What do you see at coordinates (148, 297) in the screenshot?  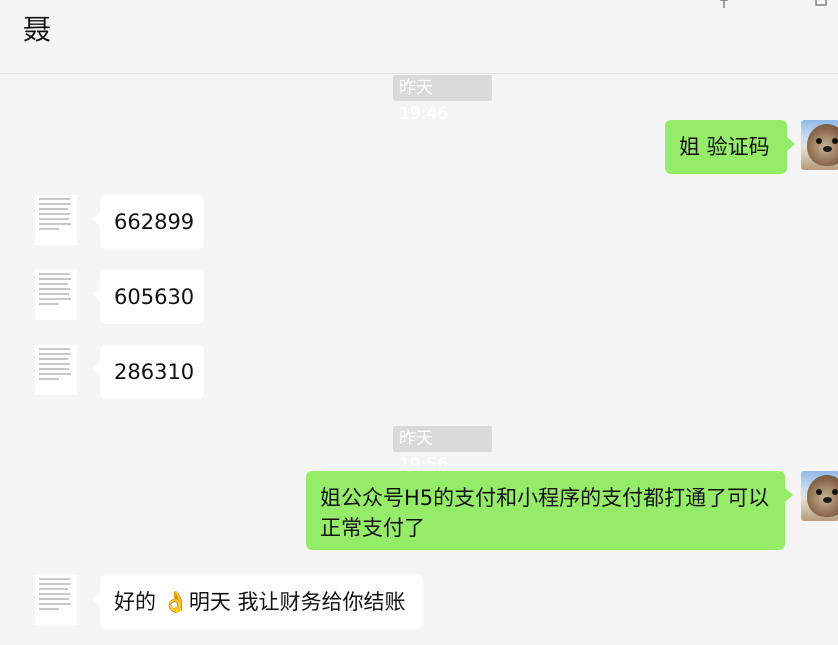 I see `received-message-bubble: 605630` at bounding box center [148, 297].